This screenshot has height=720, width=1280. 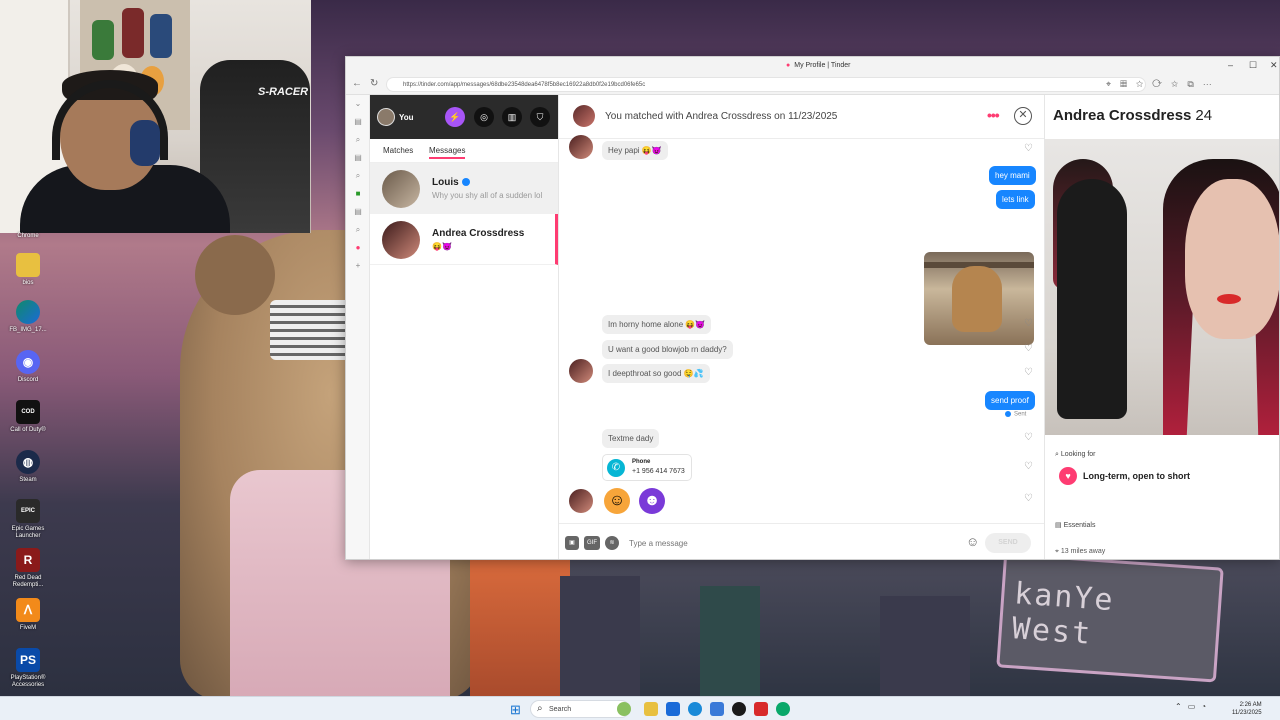 I want to click on photo-face, so click(x=1232, y=259).